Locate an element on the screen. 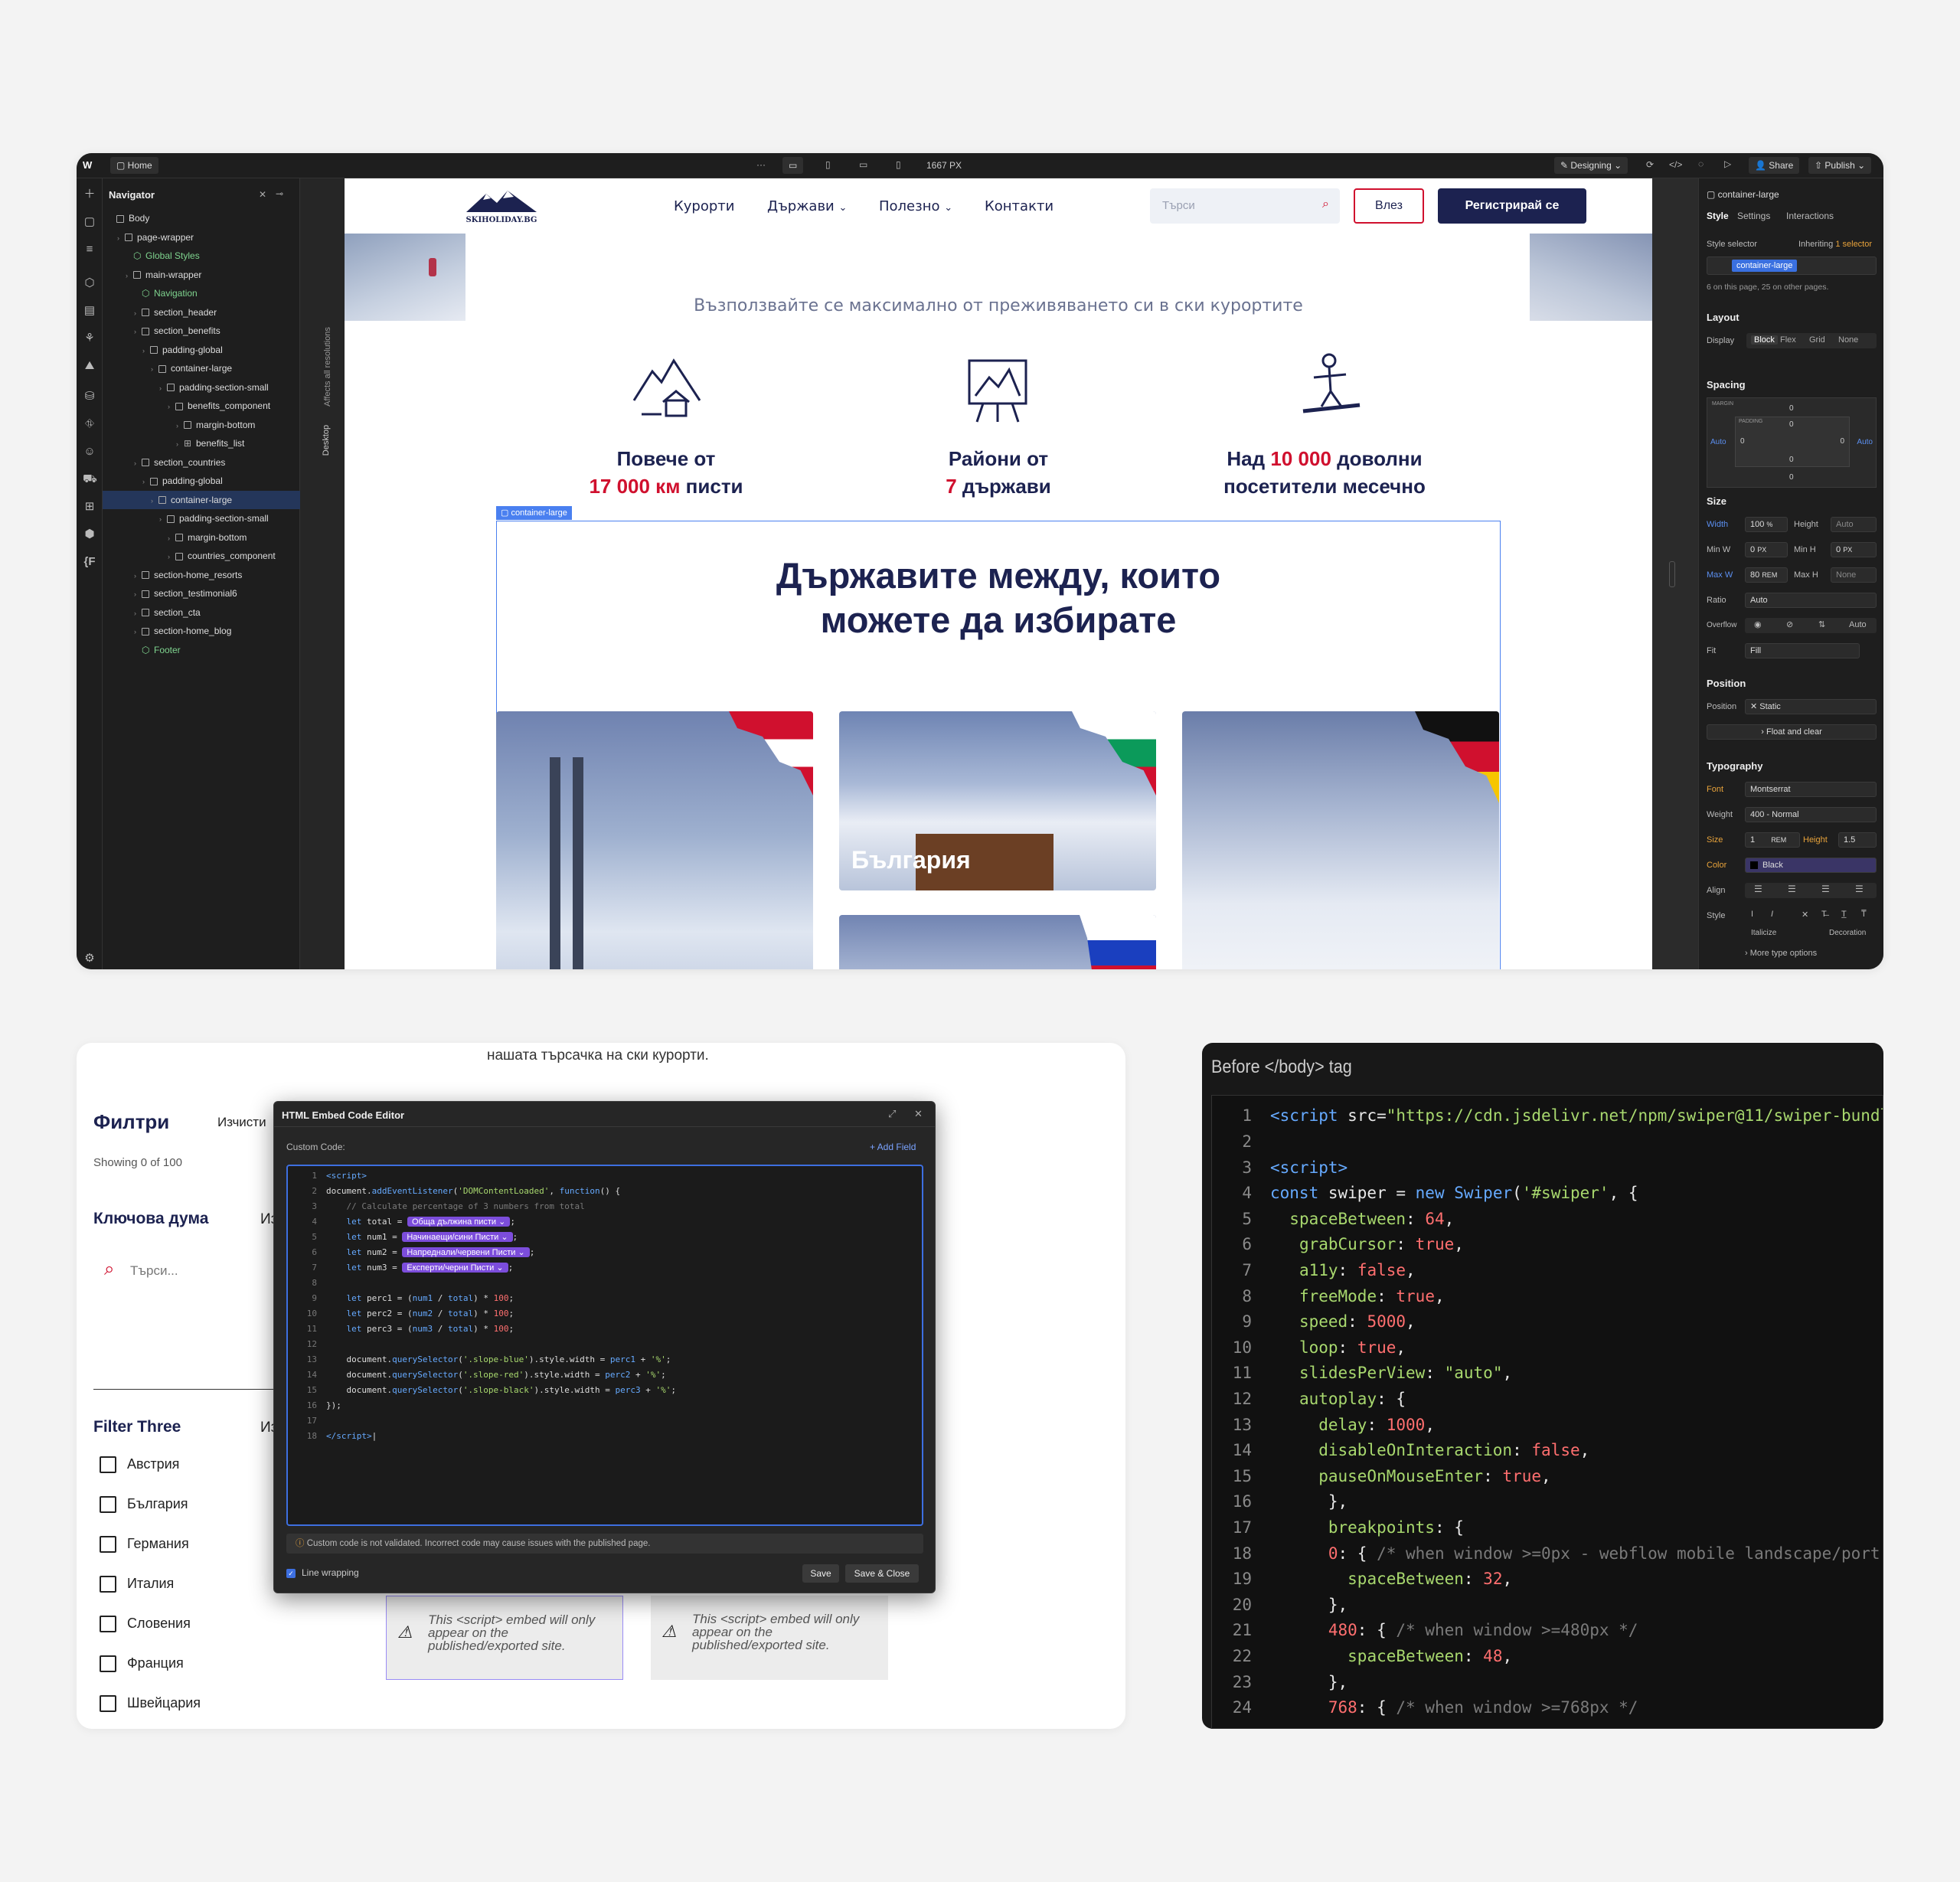 This screenshot has width=1960, height=1882. style-options: I I ✕ T̶ T̲ T̅ is located at coordinates (1811, 915).